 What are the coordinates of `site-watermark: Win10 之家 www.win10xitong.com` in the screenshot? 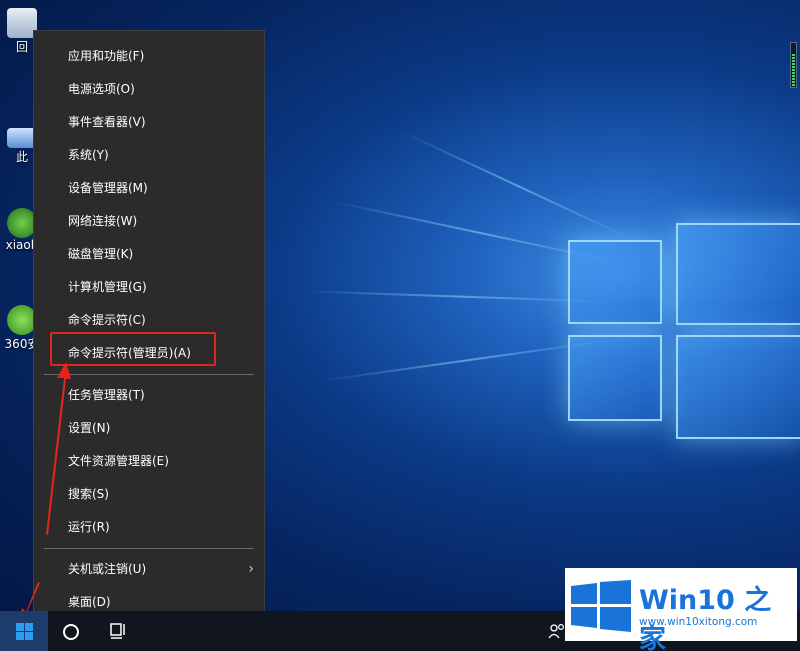 It's located at (681, 609).